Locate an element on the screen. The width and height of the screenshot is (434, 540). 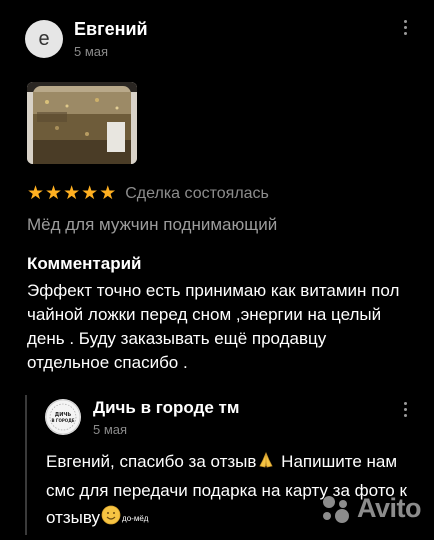
comment-heading: Комментарий is located at coordinates (84, 263).